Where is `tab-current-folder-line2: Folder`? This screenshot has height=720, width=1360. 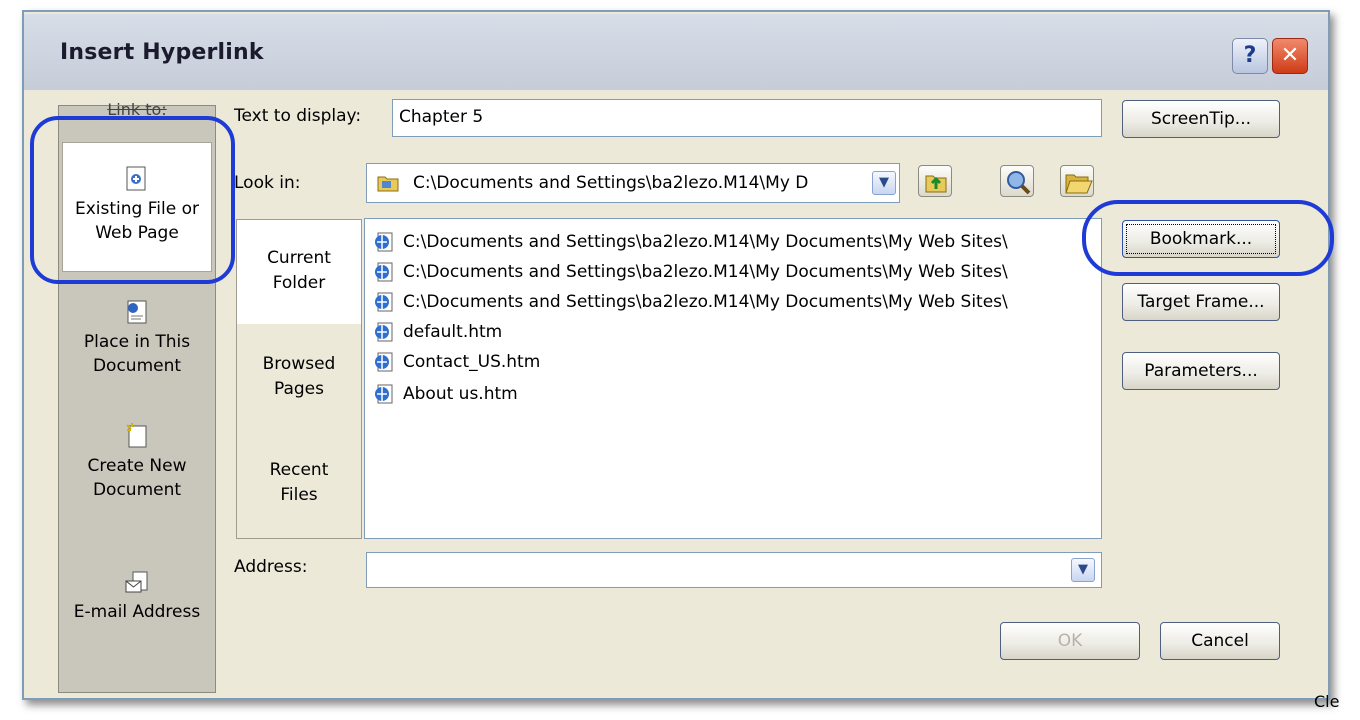 tab-current-folder-line2: Folder is located at coordinates (299, 283).